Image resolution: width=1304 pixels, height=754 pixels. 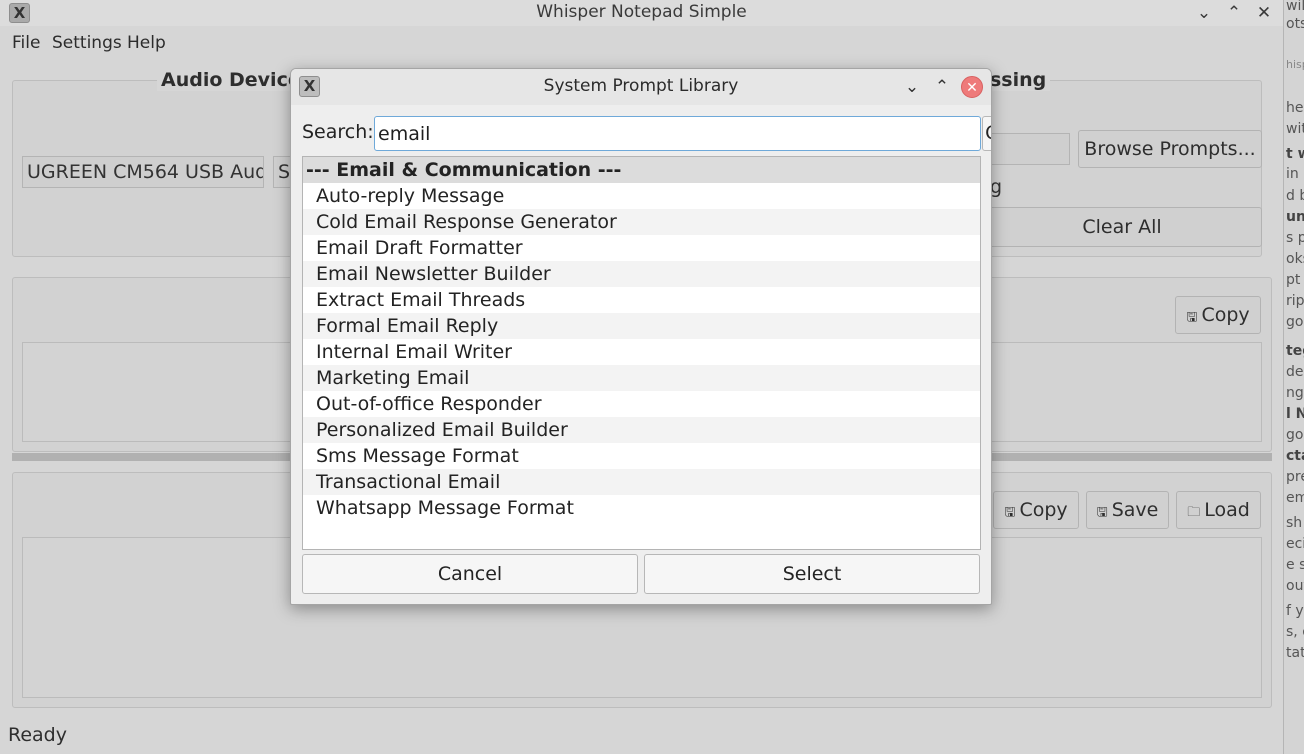 I want to click on side-text-line: gori, so click(x=1295, y=322).